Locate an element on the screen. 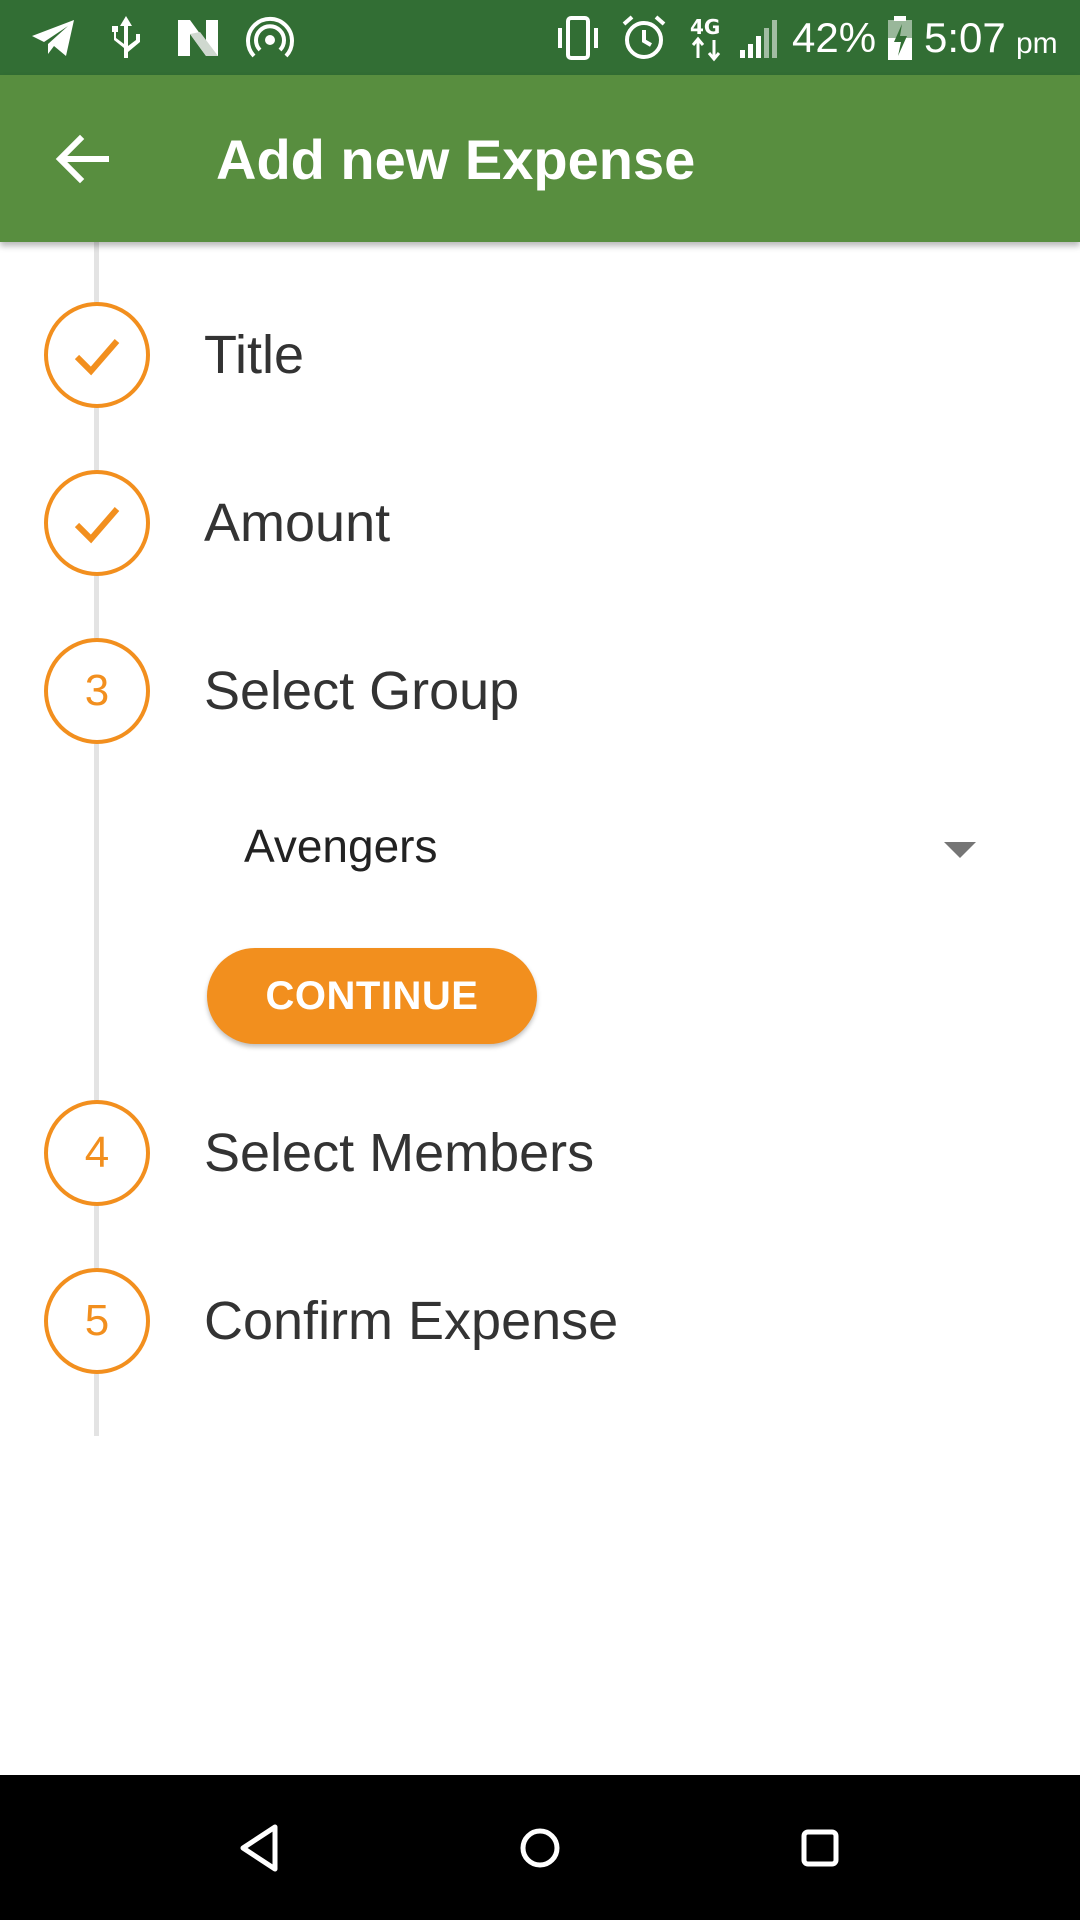 The width and height of the screenshot is (1080, 1920). step-select-group: 3 Select Group is located at coordinates (540, 693).